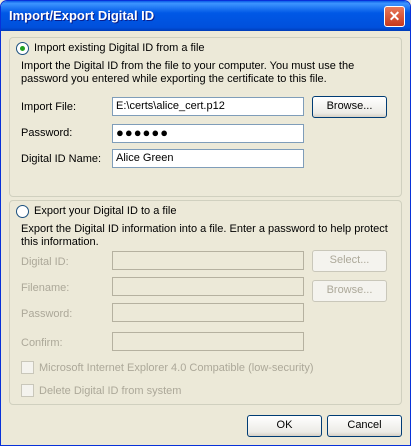 This screenshot has width=411, height=446. What do you see at coordinates (208, 312) in the screenshot?
I see `export-password-input` at bounding box center [208, 312].